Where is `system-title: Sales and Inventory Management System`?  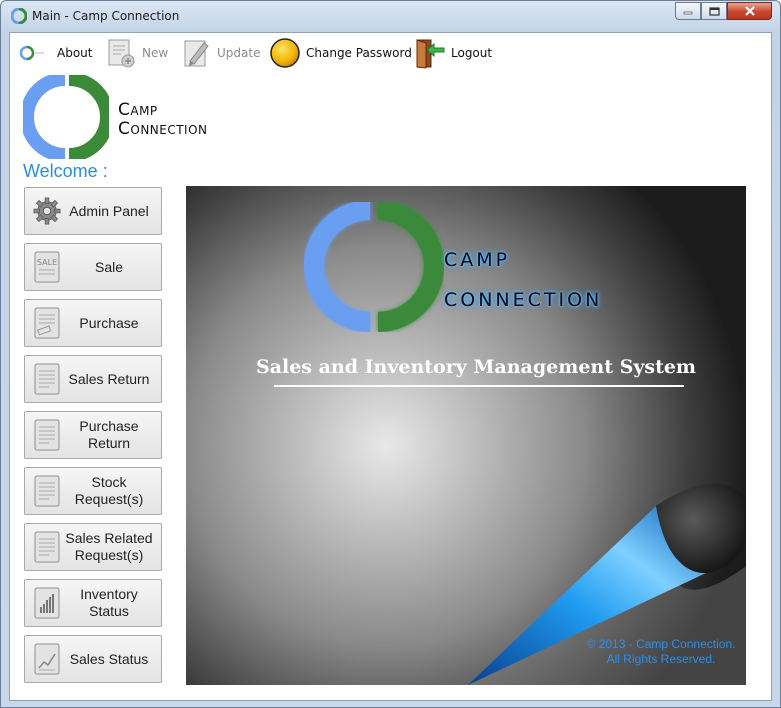
system-title: Sales and Inventory Management System is located at coordinates (476, 367).